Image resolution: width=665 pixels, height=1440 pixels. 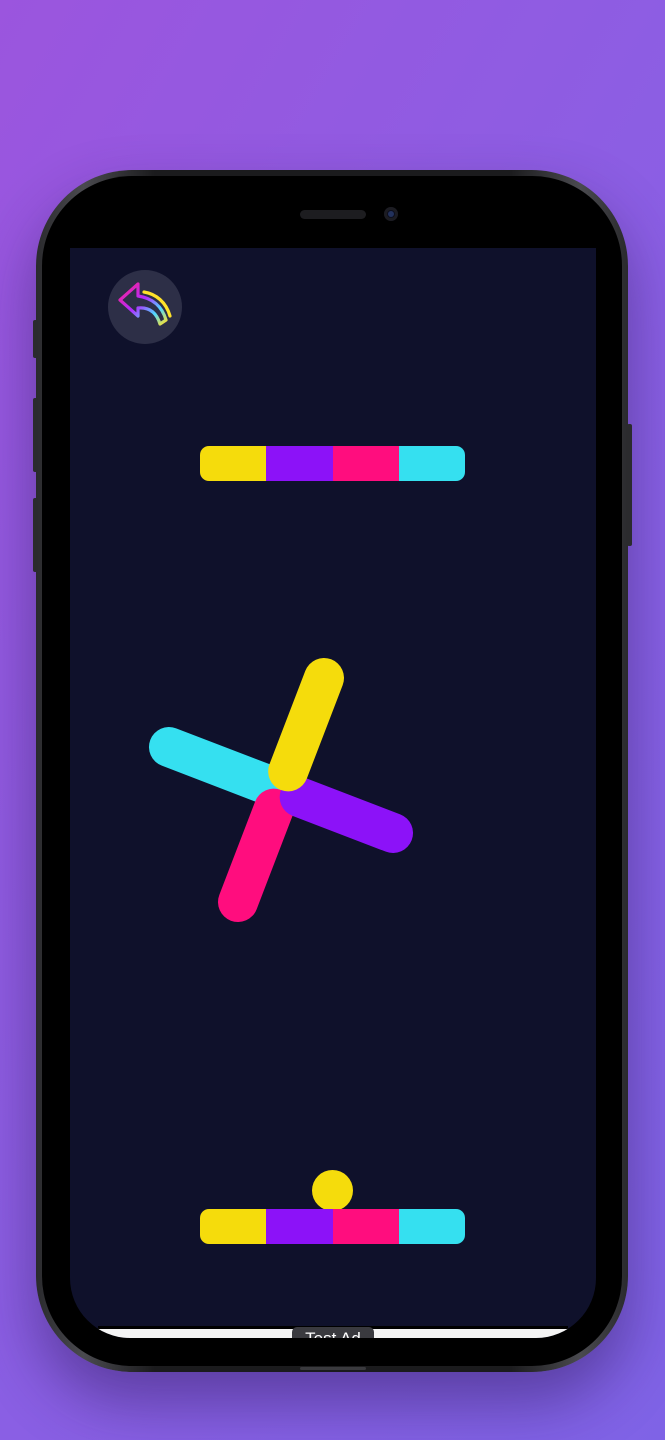 What do you see at coordinates (391, 214) in the screenshot?
I see `front-camera` at bounding box center [391, 214].